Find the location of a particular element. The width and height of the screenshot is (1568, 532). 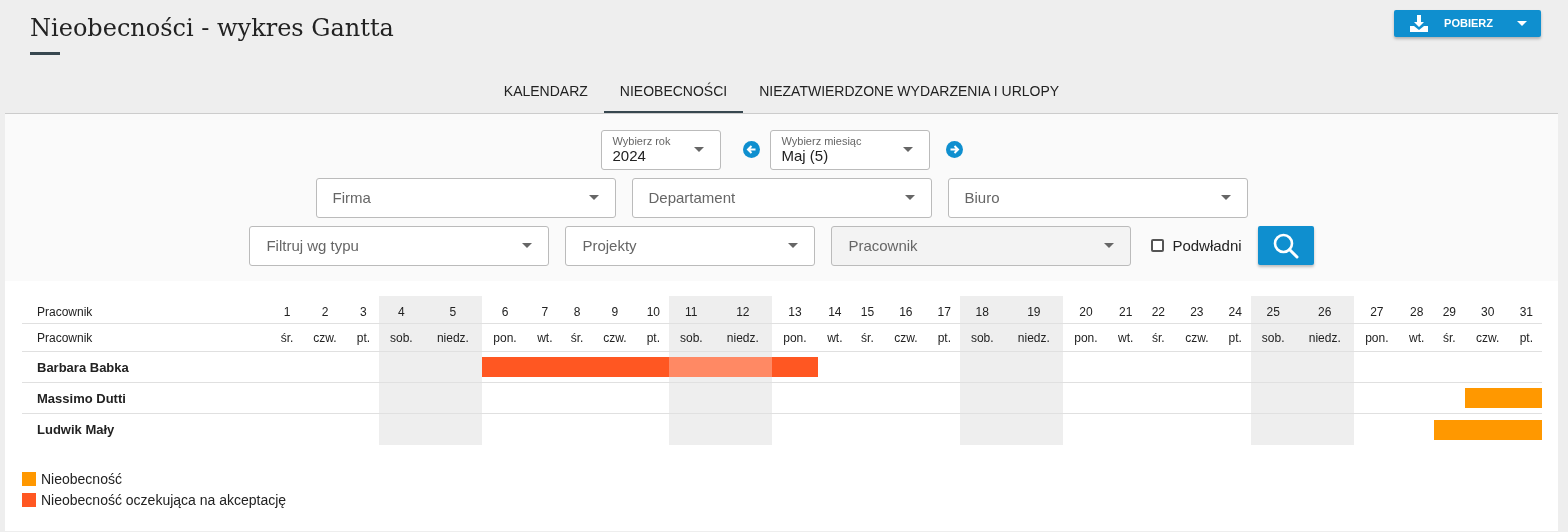

day-number: 29 is located at coordinates (1449, 309).